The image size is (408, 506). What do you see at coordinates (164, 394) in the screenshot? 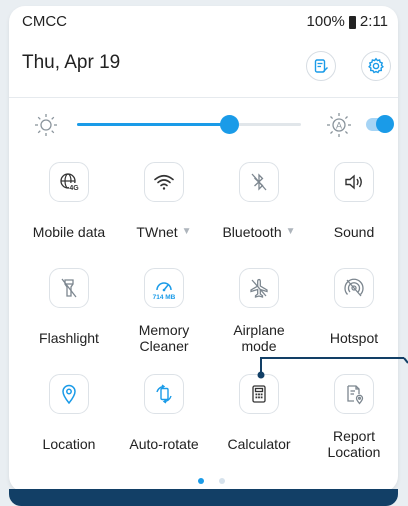
I see `auto-rotate-icon` at bounding box center [164, 394].